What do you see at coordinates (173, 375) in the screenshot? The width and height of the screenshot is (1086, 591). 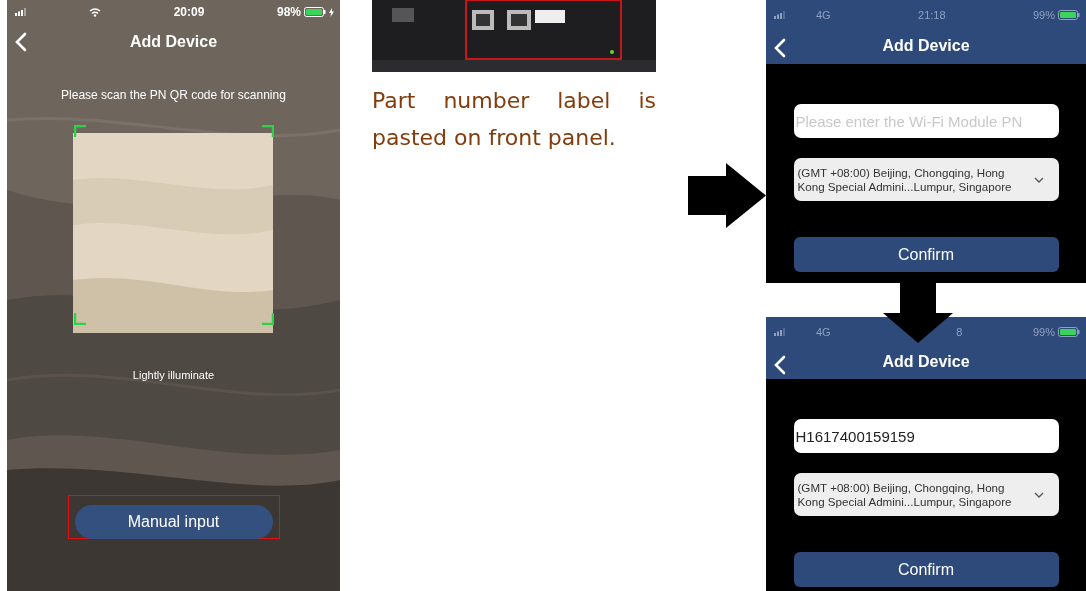 I see `lighting-hint: Lightly illuminate` at bounding box center [173, 375].